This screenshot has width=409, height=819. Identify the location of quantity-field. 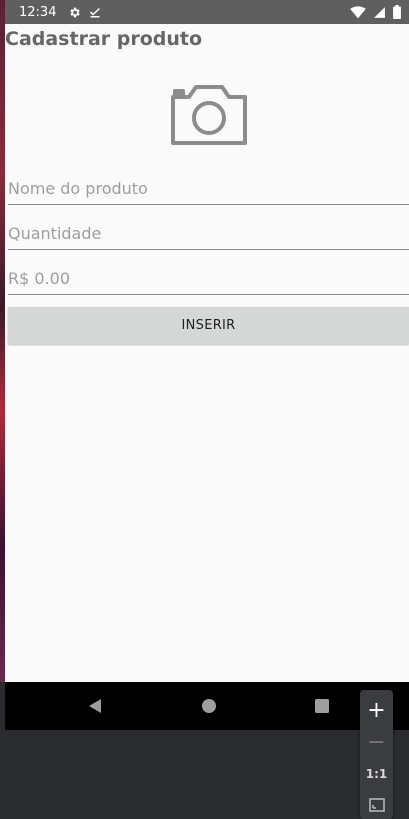
(208, 234).